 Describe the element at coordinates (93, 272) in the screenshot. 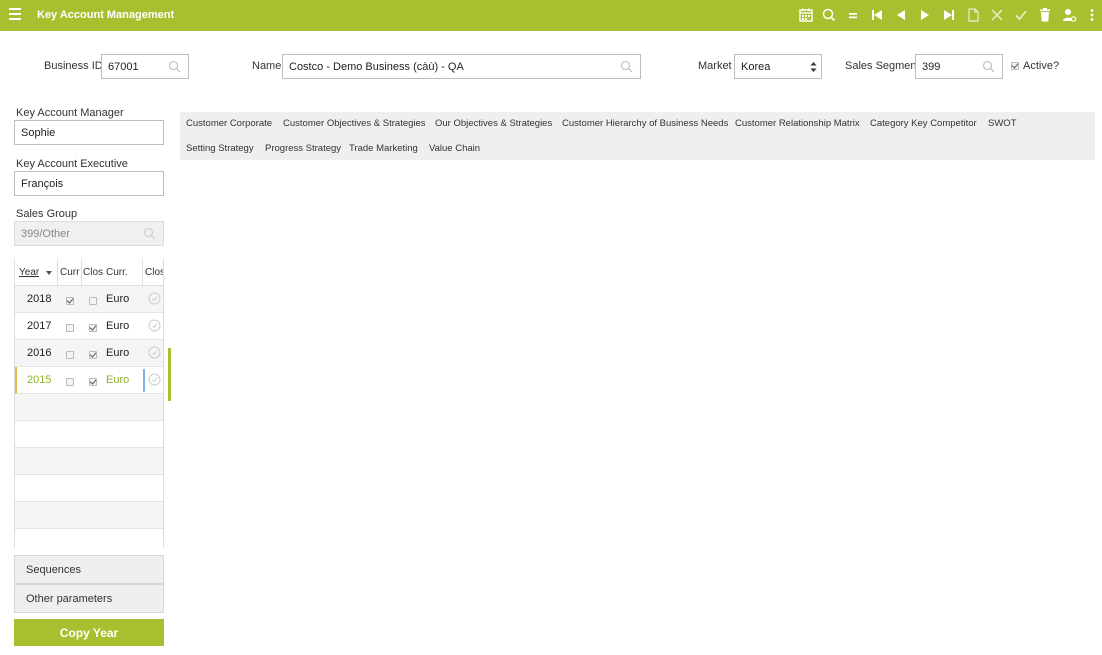

I see `column-closed: Clos` at that location.